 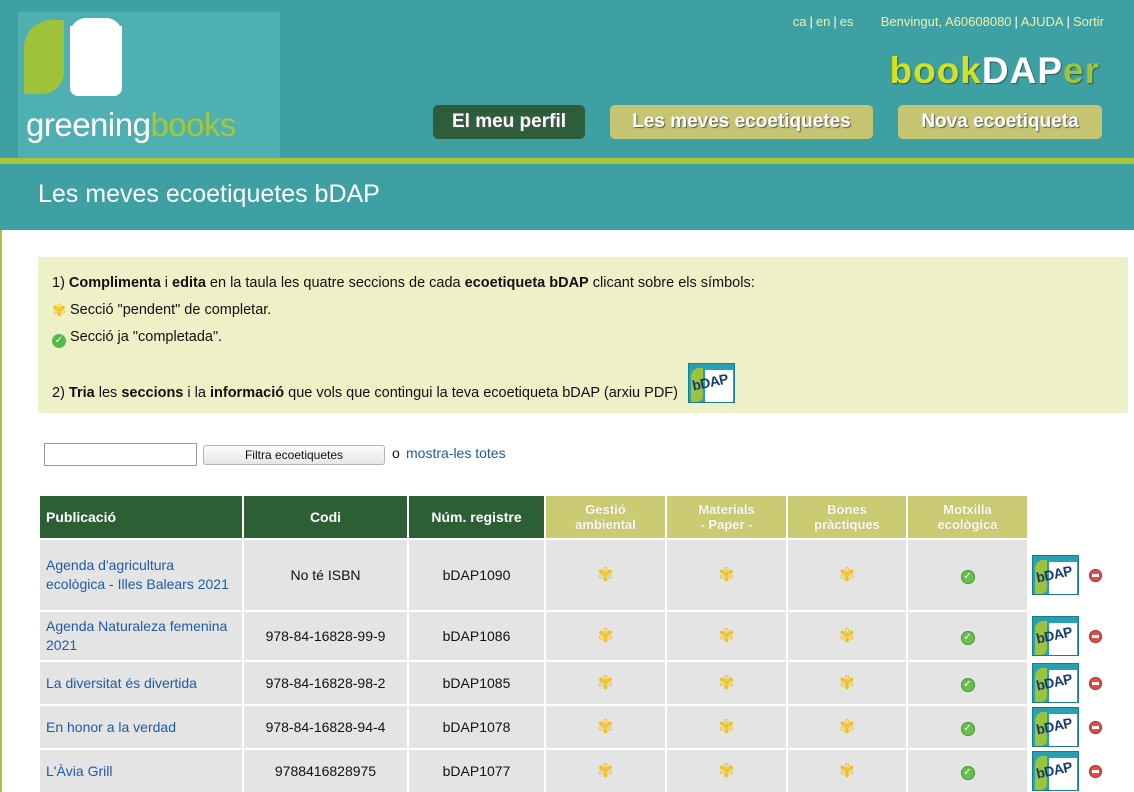 I want to click on publication-link: L'Àvia Grill, so click(x=141, y=770).